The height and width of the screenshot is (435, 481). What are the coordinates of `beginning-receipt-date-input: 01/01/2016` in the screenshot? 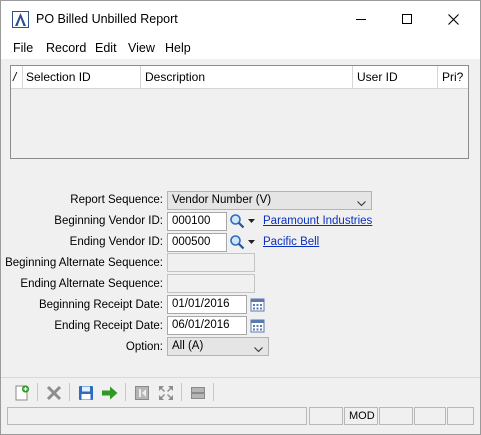 It's located at (207, 304).